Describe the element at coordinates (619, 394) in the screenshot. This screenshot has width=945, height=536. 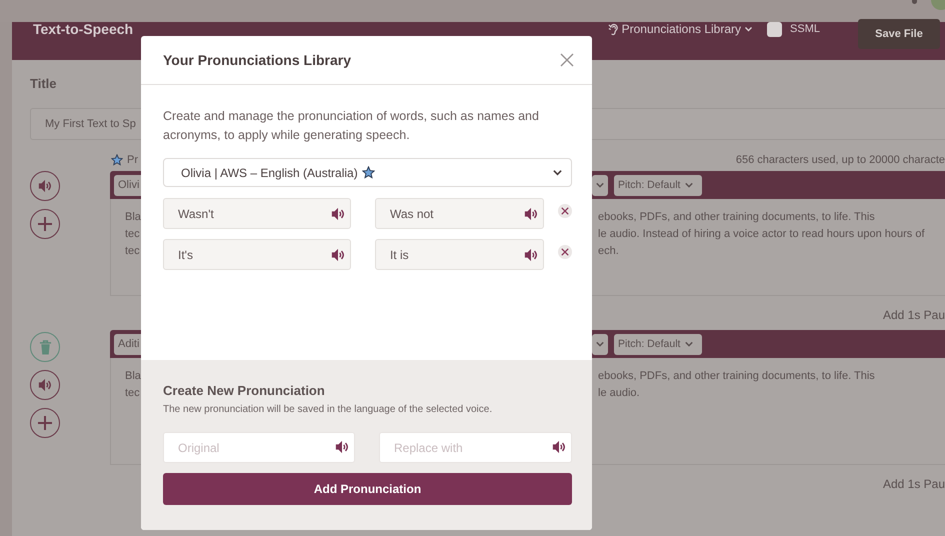
I see `text-line: le audio.` at that location.